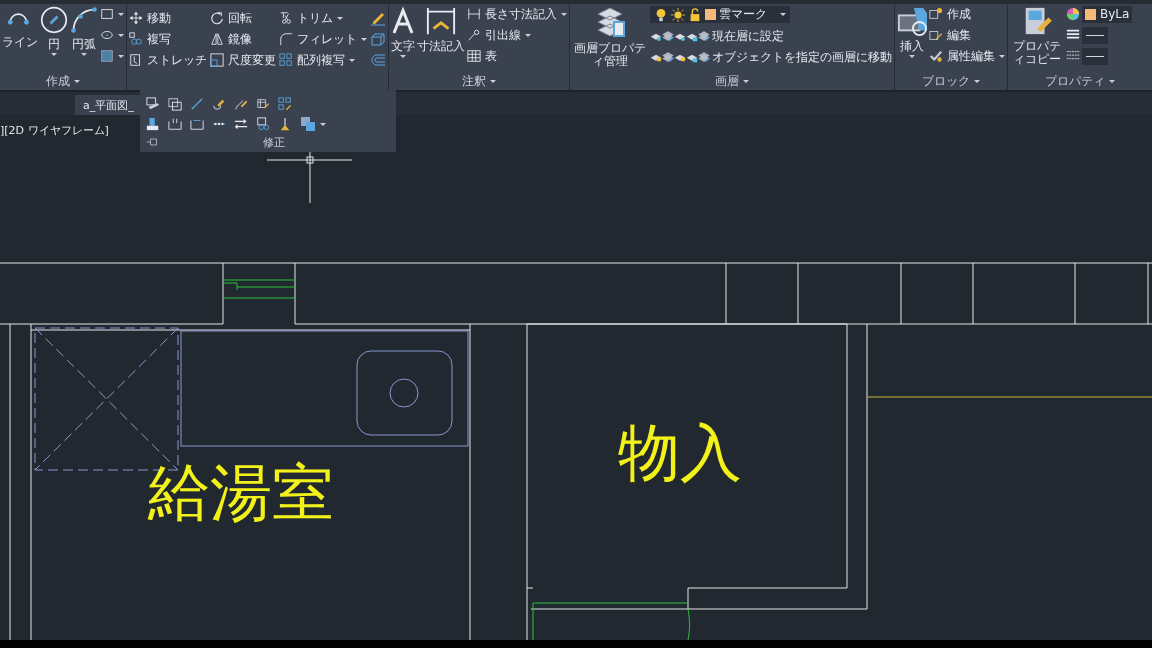 Image resolution: width=1152 pixels, height=648 pixels. Describe the element at coordinates (517, 35) in the screenshot. I see `tool-button: 引出線` at that location.